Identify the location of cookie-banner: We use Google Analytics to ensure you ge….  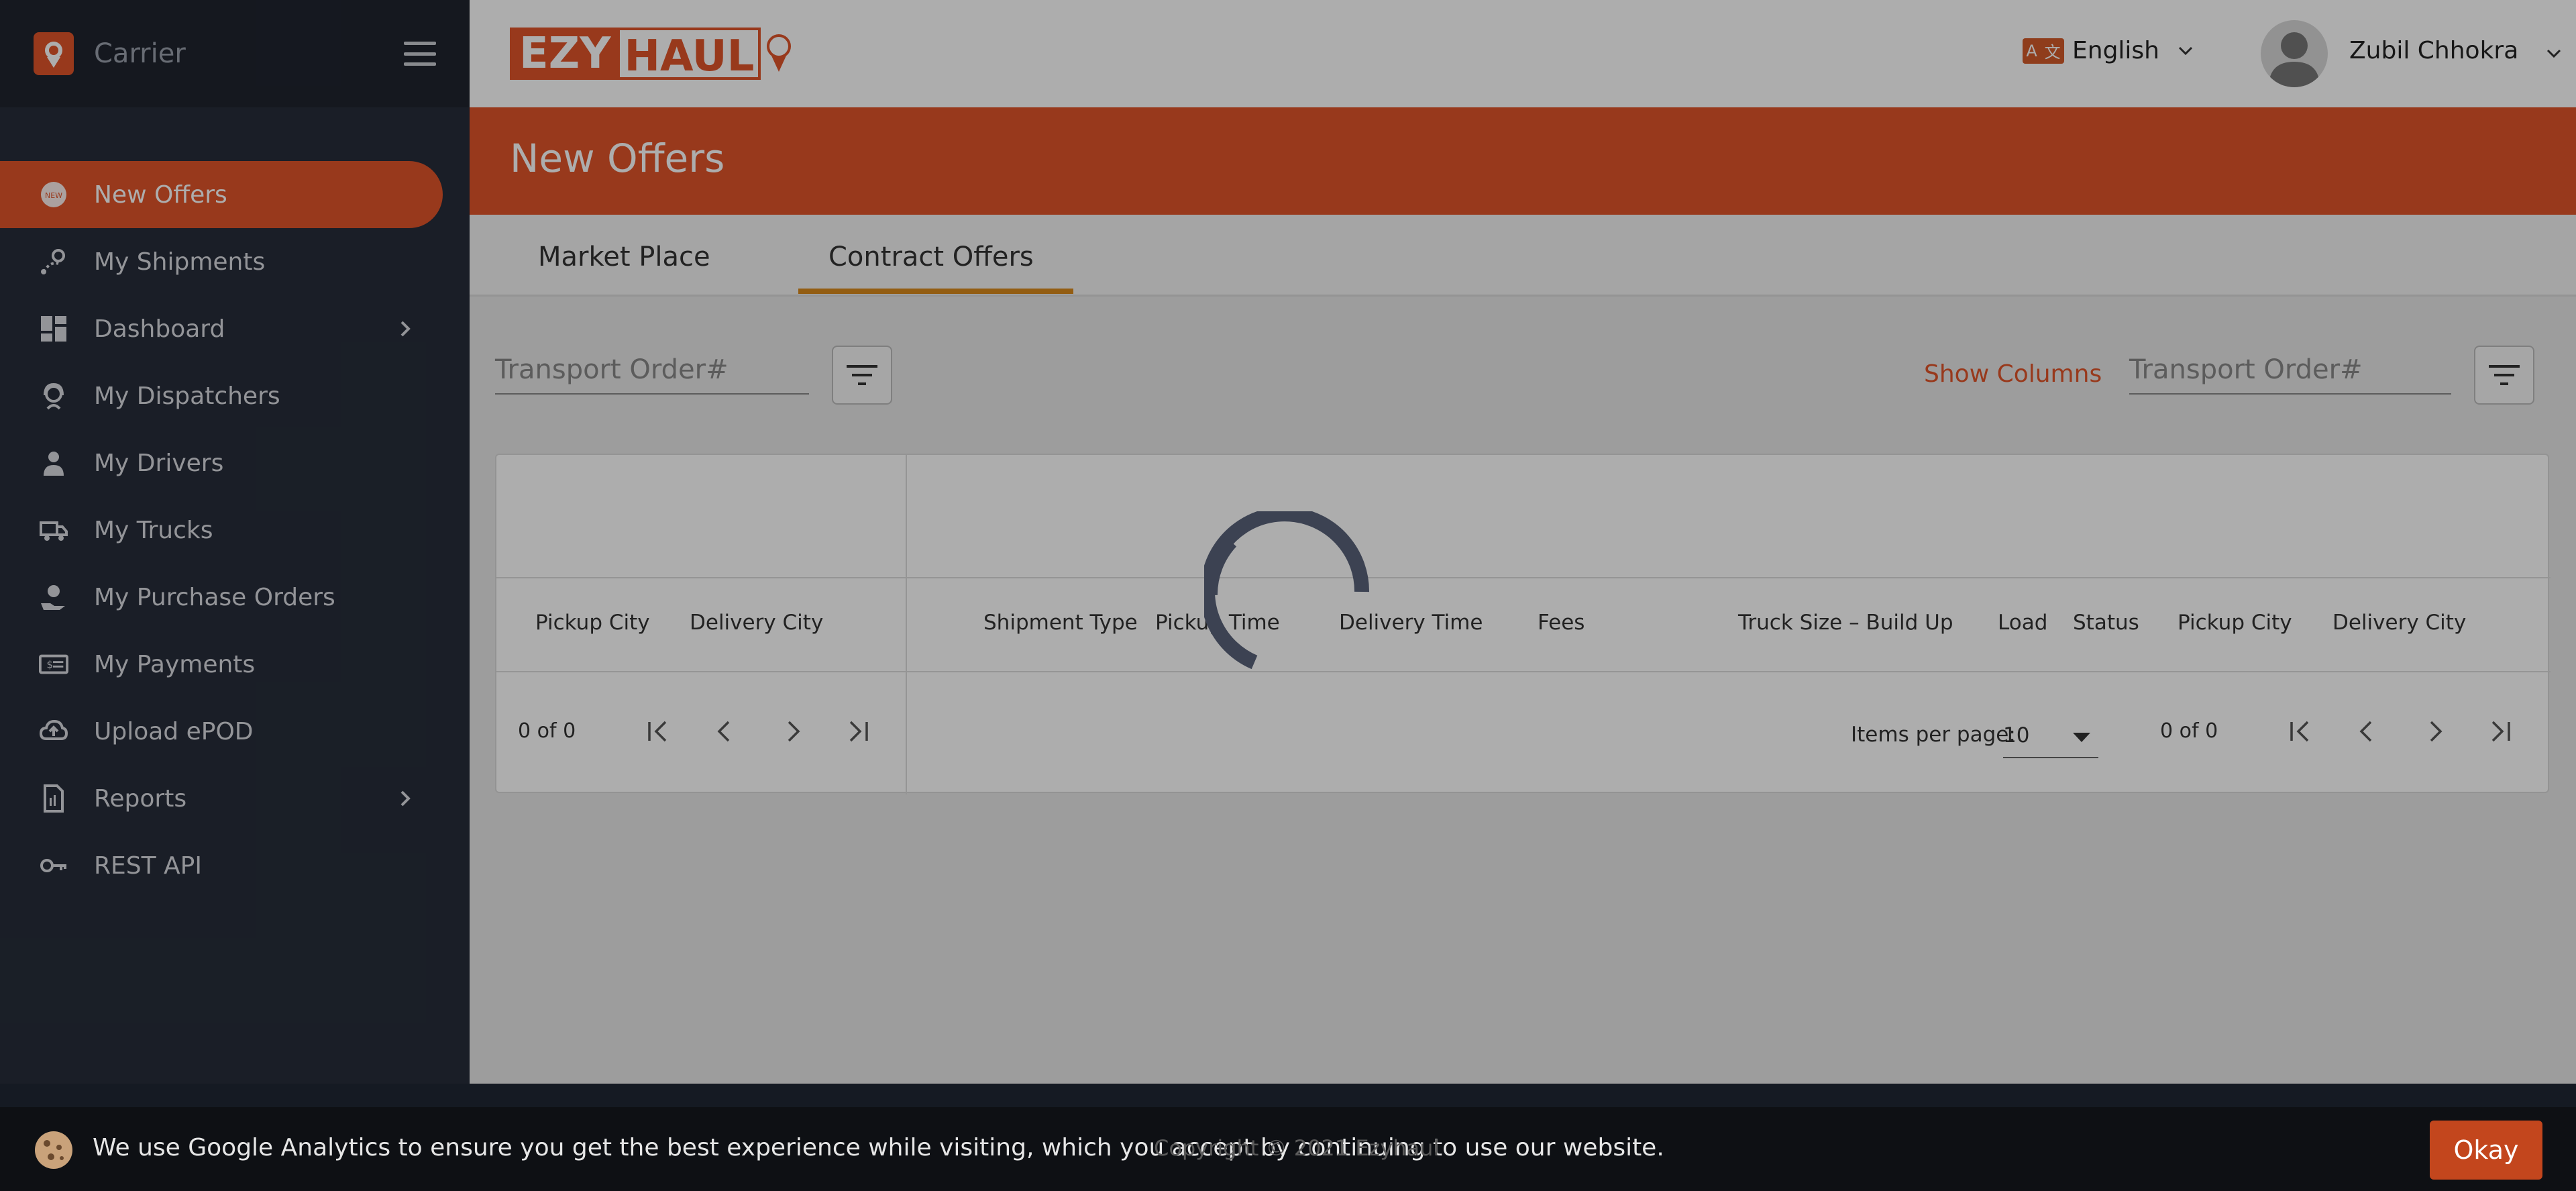
(1288, 1149).